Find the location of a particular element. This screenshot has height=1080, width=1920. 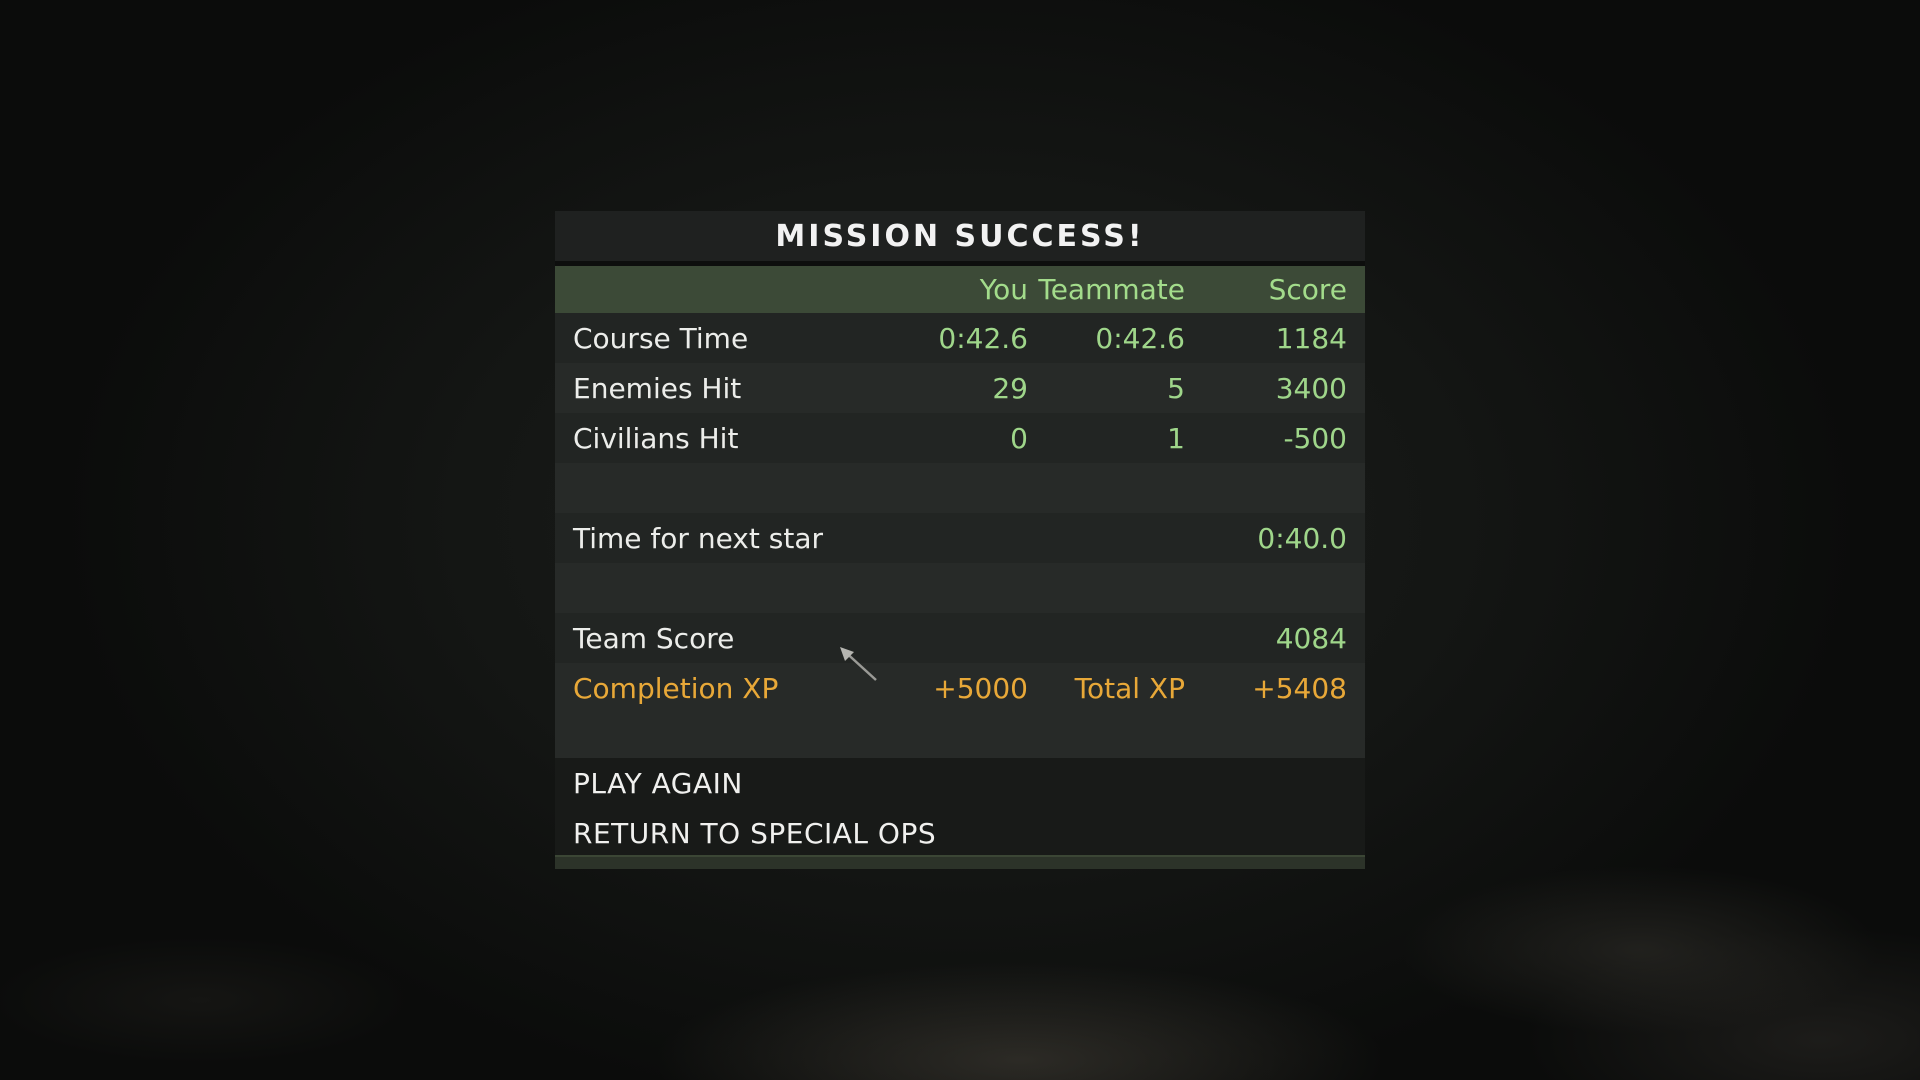

column-header-score: Score is located at coordinates (1307, 289).